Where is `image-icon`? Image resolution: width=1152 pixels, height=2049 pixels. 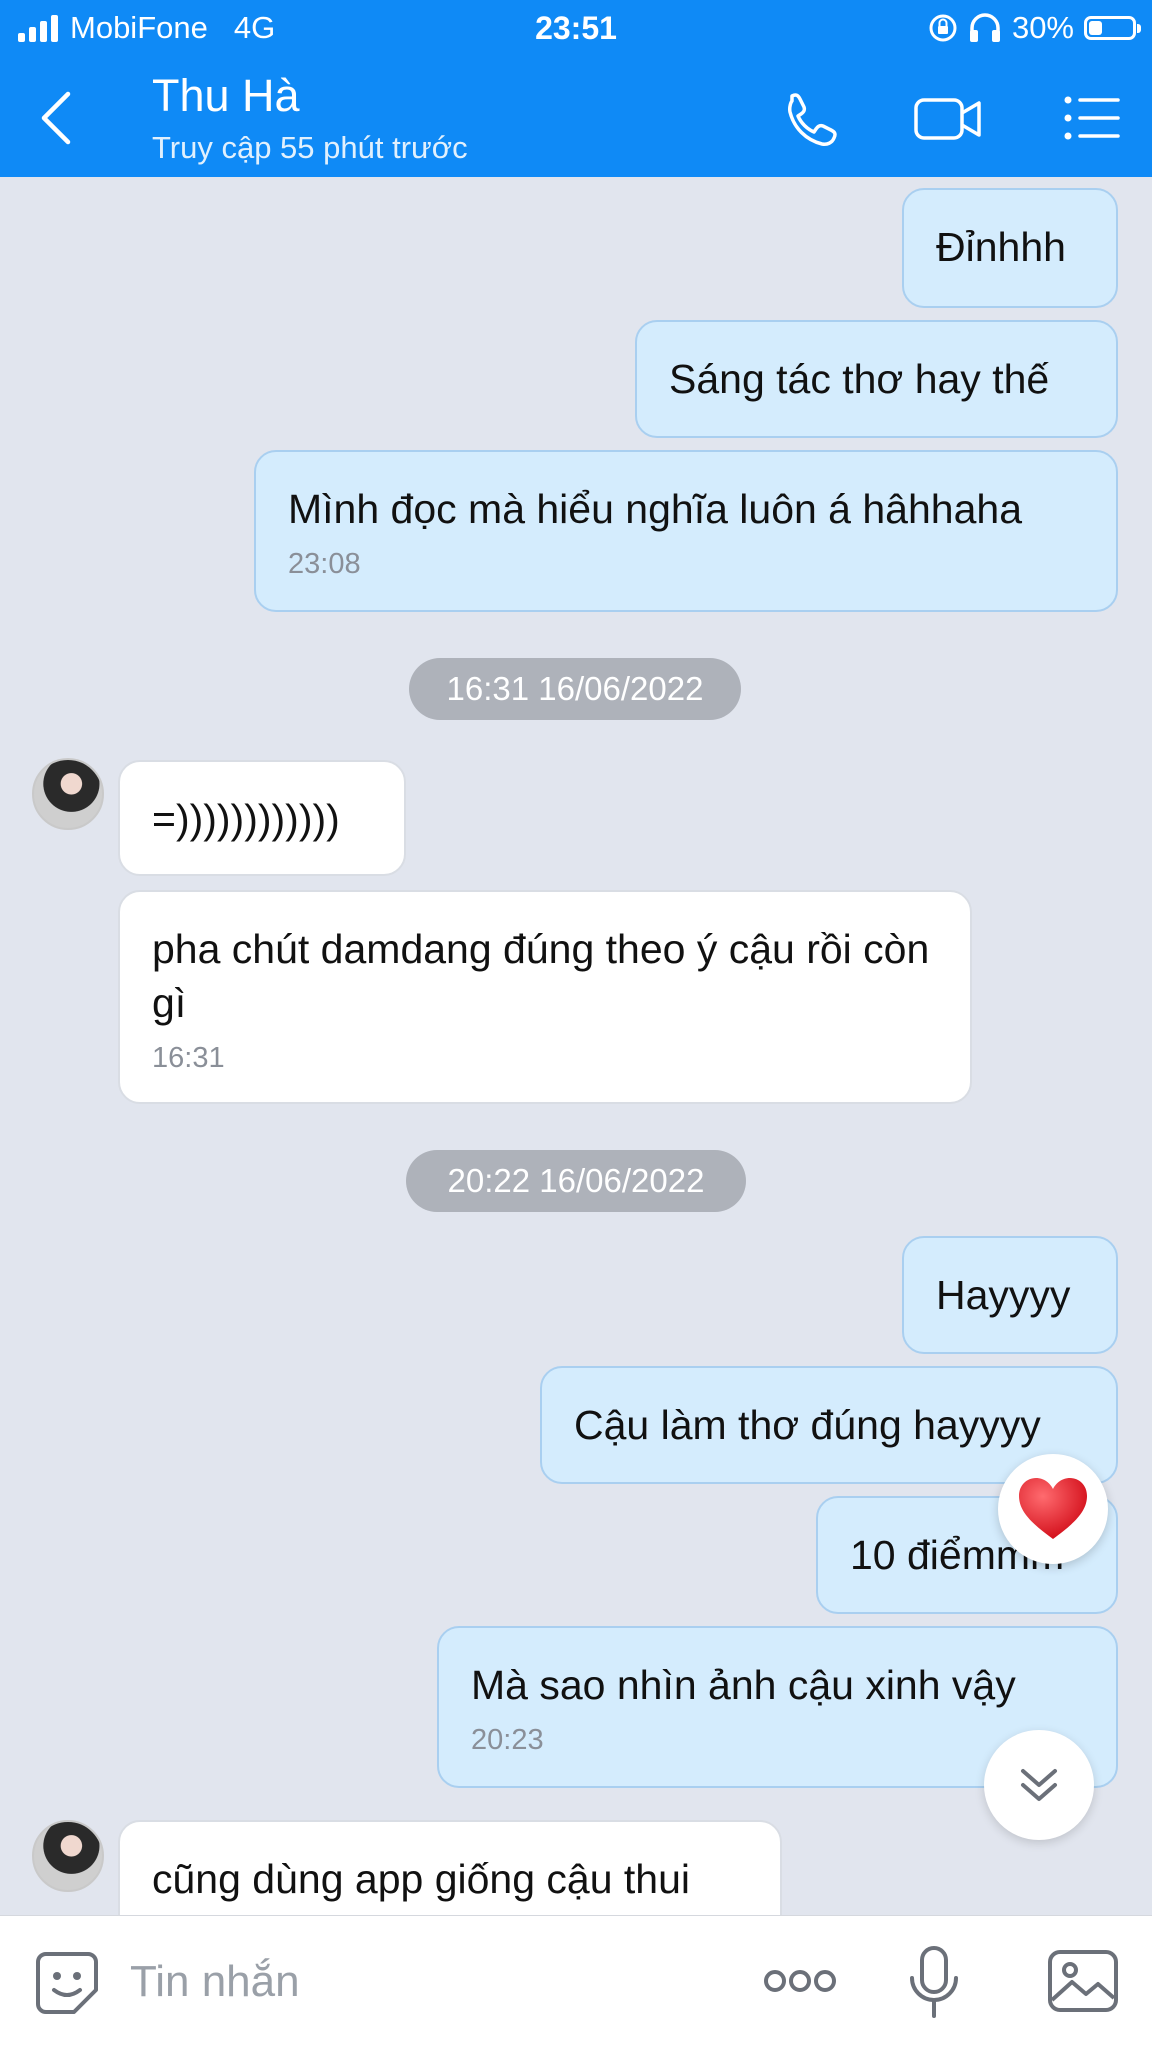 image-icon is located at coordinates (1083, 1981).